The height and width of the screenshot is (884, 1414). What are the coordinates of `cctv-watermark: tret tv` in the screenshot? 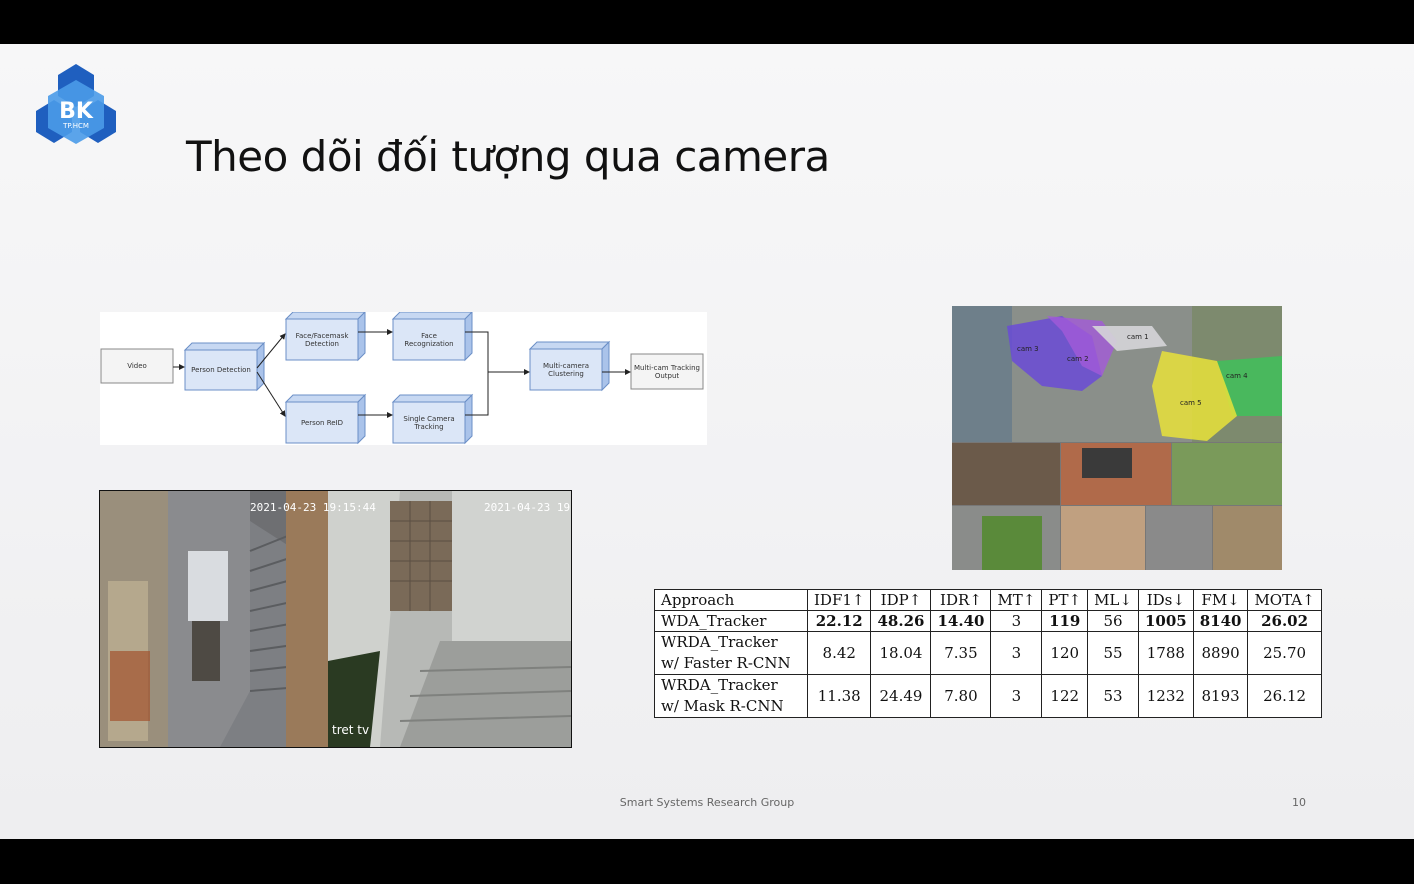 It's located at (350, 730).